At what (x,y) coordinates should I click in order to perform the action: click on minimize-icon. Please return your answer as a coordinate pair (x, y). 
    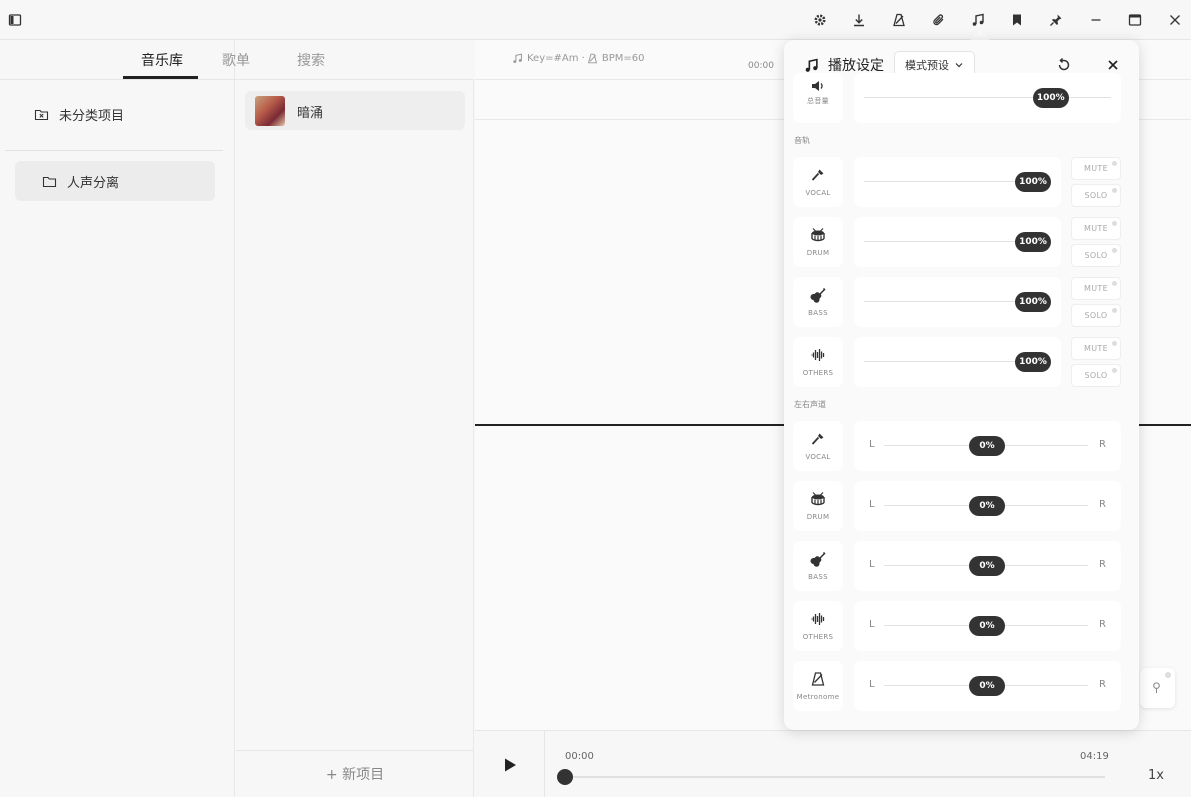
    Looking at the image, I should click on (1096, 20).